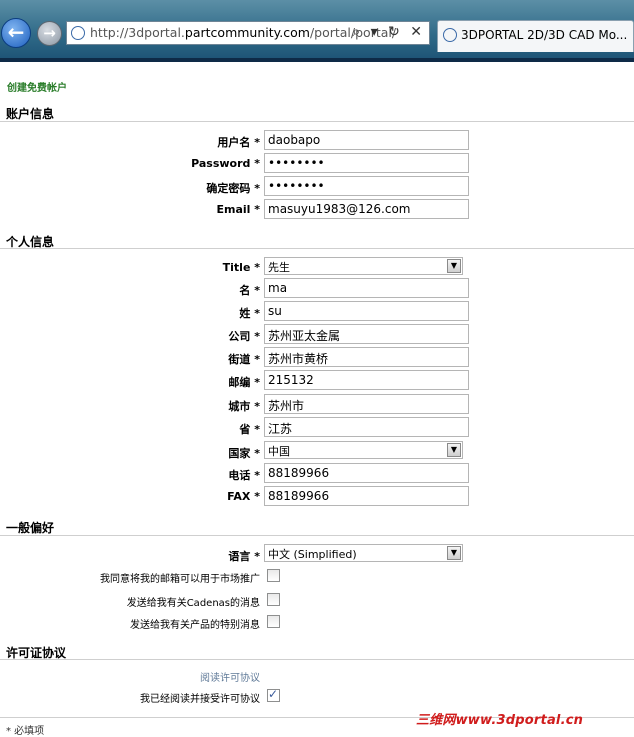 This screenshot has height=737, width=634. I want to click on country-label: 国家 *, so click(244, 453).